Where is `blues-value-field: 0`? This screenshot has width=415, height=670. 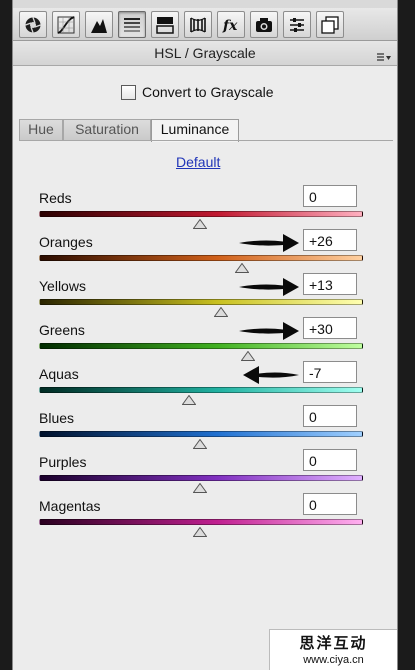
blues-value-field: 0 is located at coordinates (330, 416).